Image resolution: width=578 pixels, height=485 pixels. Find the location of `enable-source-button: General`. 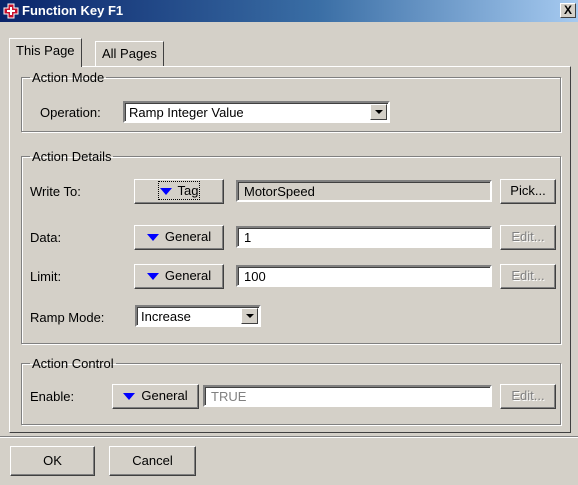

enable-source-button: General is located at coordinates (155, 396).